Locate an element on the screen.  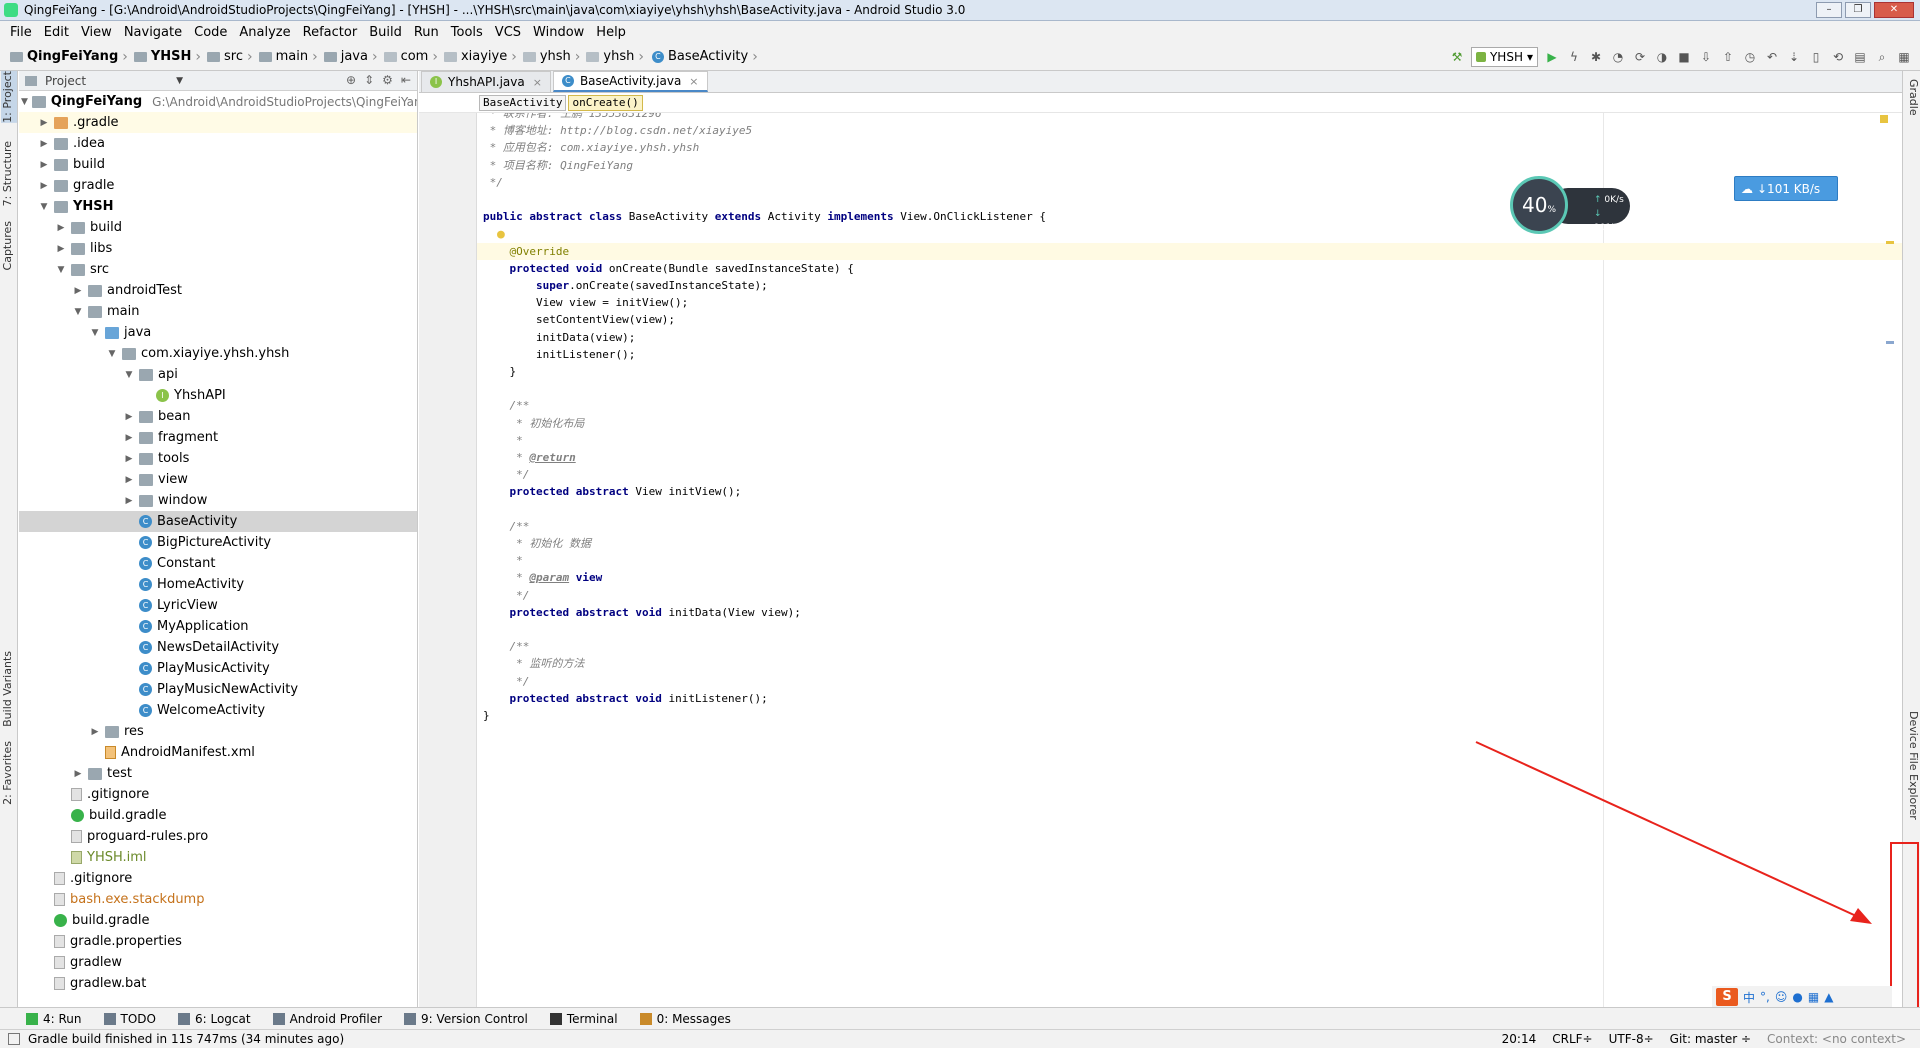
tree-item: C HomeActivity is located at coordinates (218, 584).